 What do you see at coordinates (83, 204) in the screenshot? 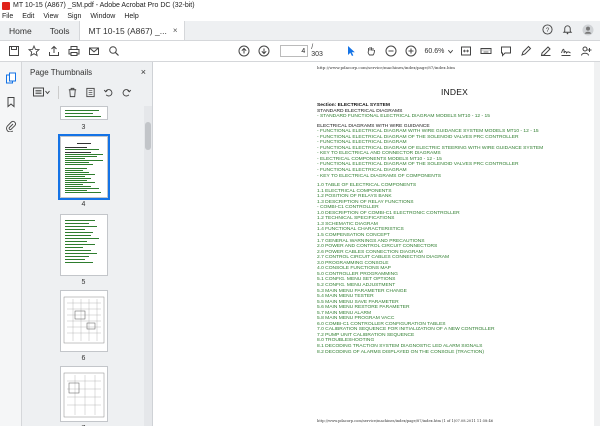
I see `thumbnail-page-number: 4` at bounding box center [83, 204].